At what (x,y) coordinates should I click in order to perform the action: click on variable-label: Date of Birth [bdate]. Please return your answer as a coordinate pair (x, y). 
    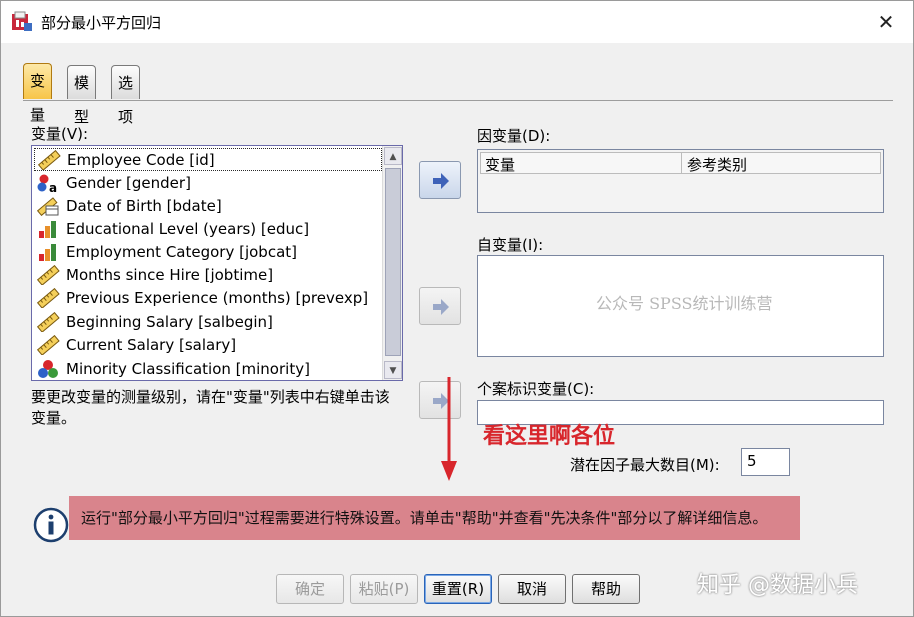
    Looking at the image, I should click on (144, 205).